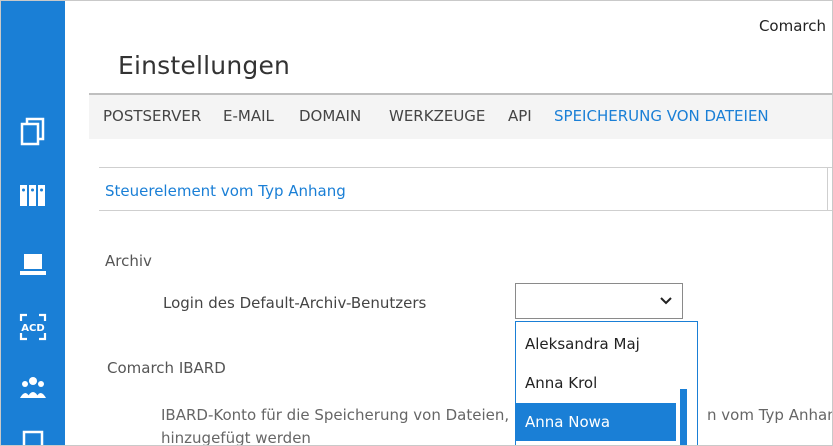 The image size is (833, 446). I want to click on page-title: Einstellungen, so click(204, 65).